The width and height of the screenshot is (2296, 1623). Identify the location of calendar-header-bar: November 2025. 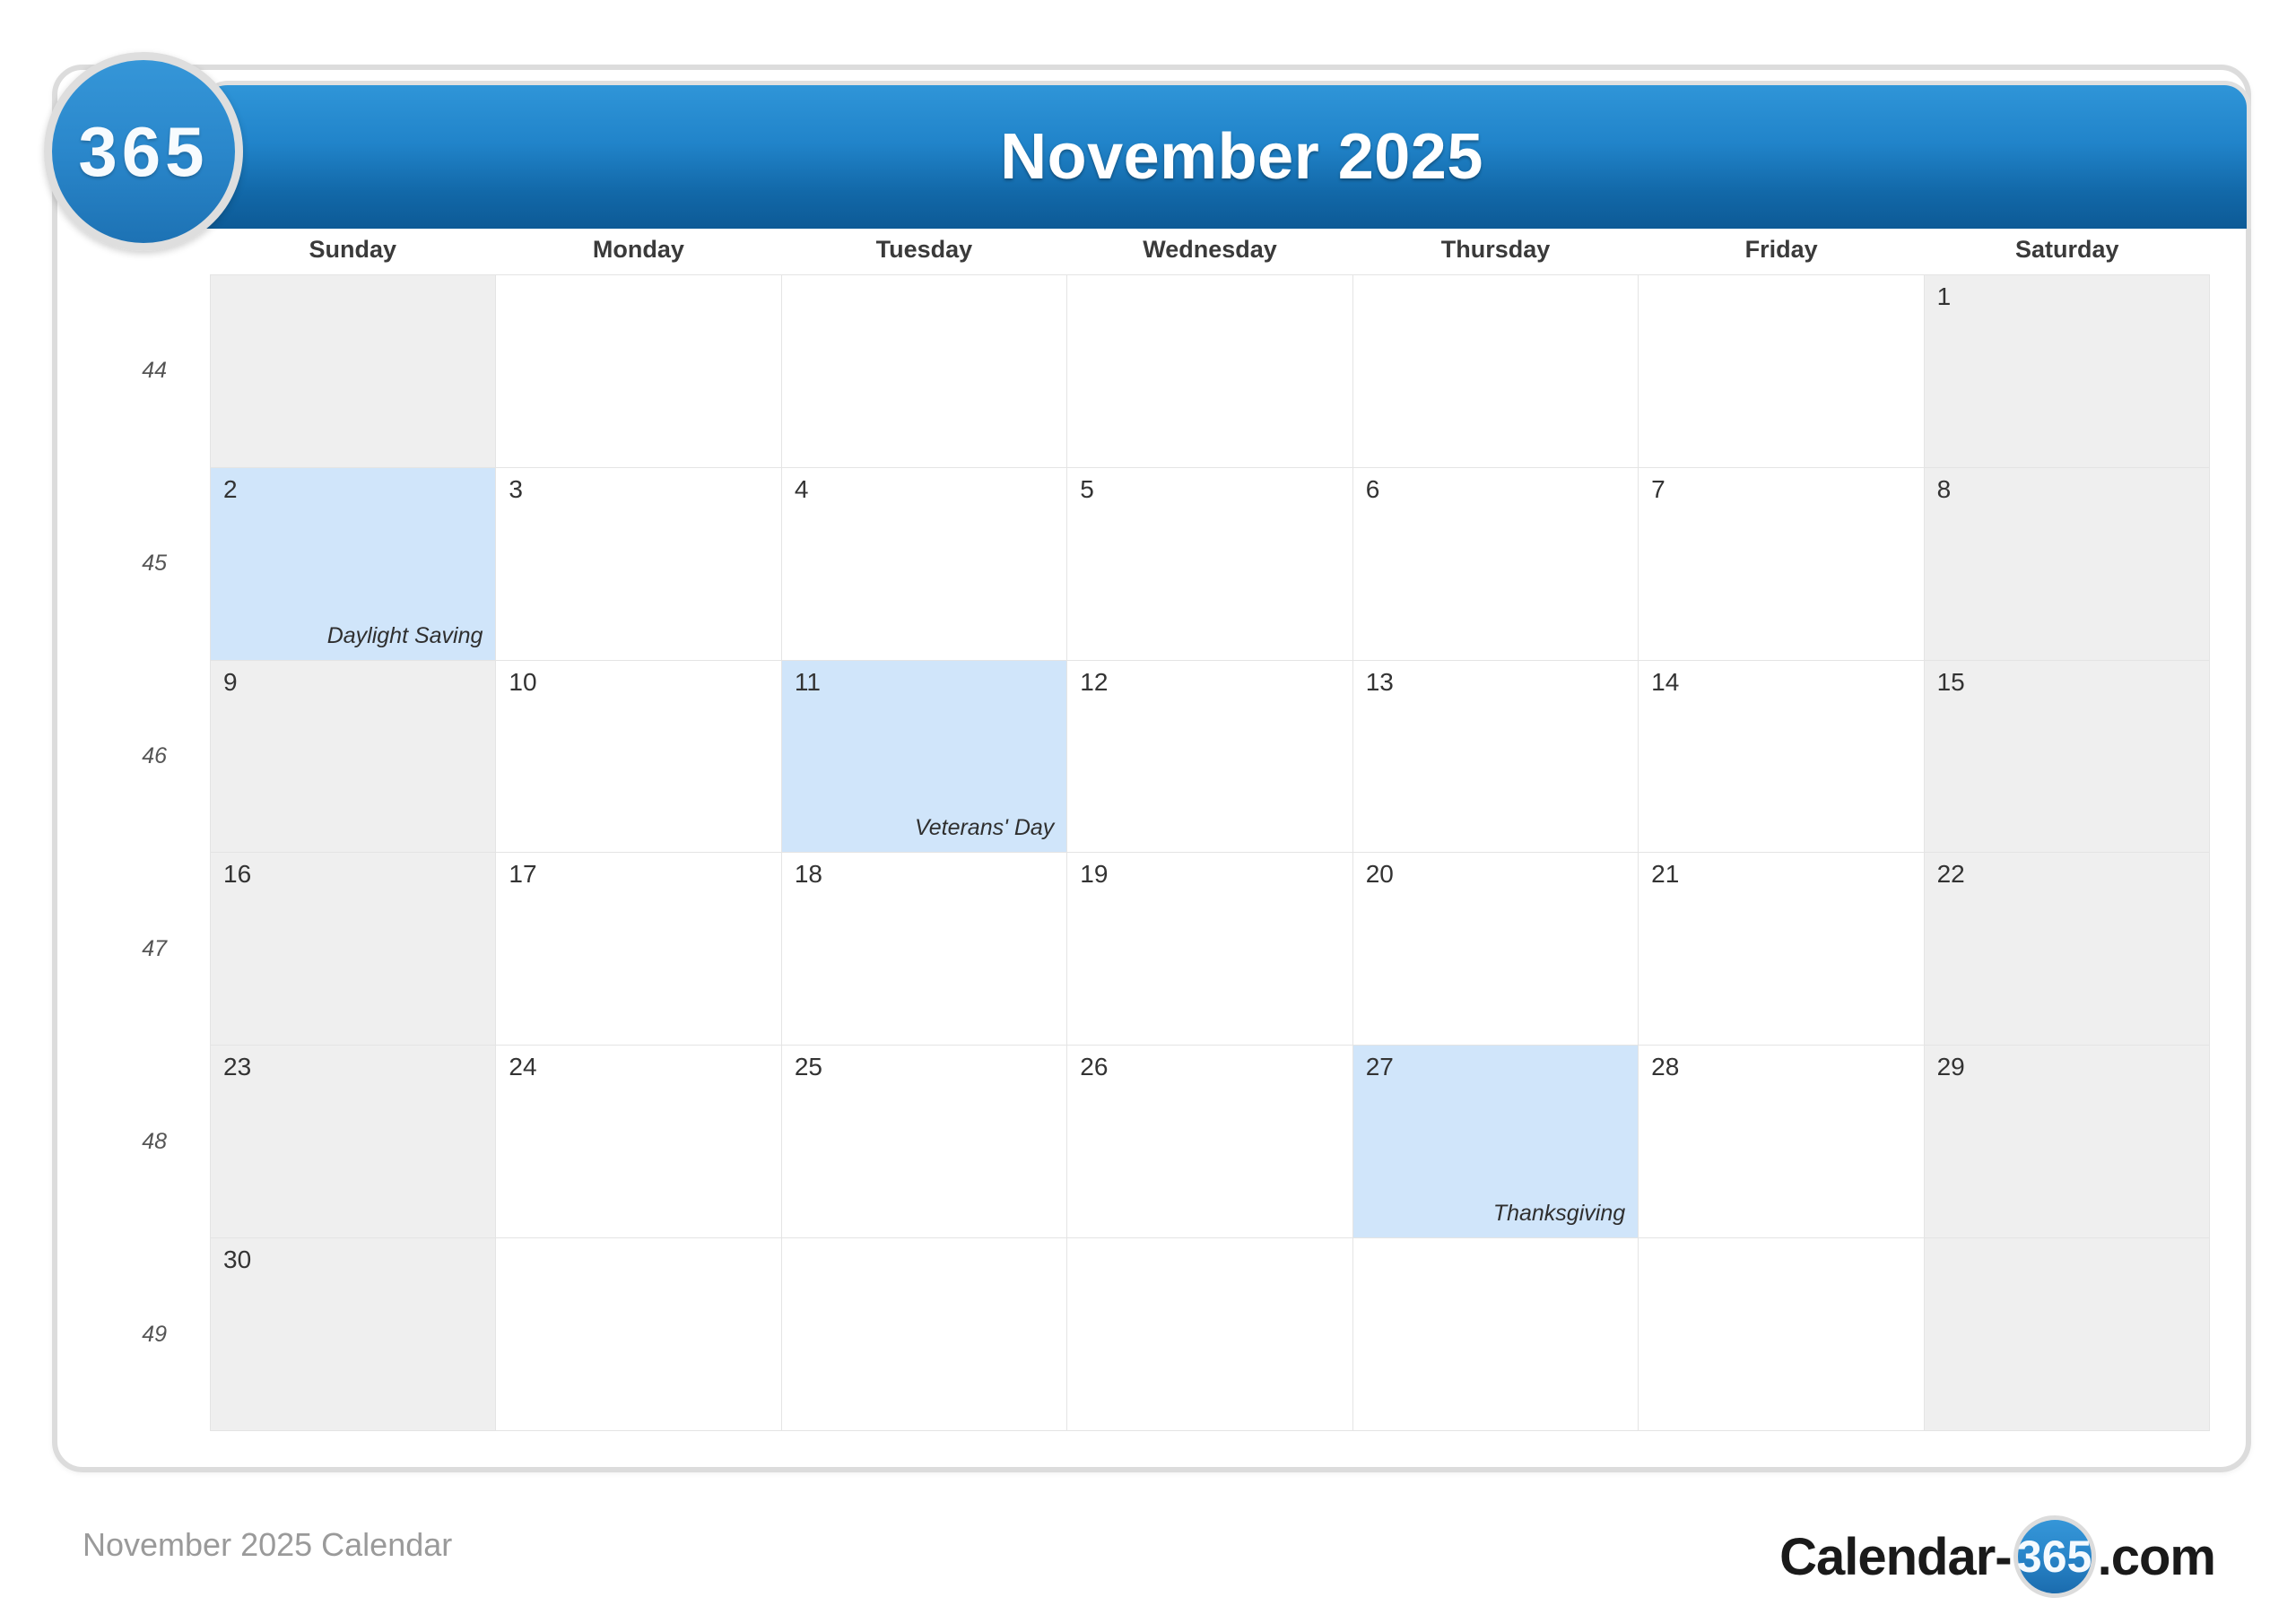
(1226, 155).